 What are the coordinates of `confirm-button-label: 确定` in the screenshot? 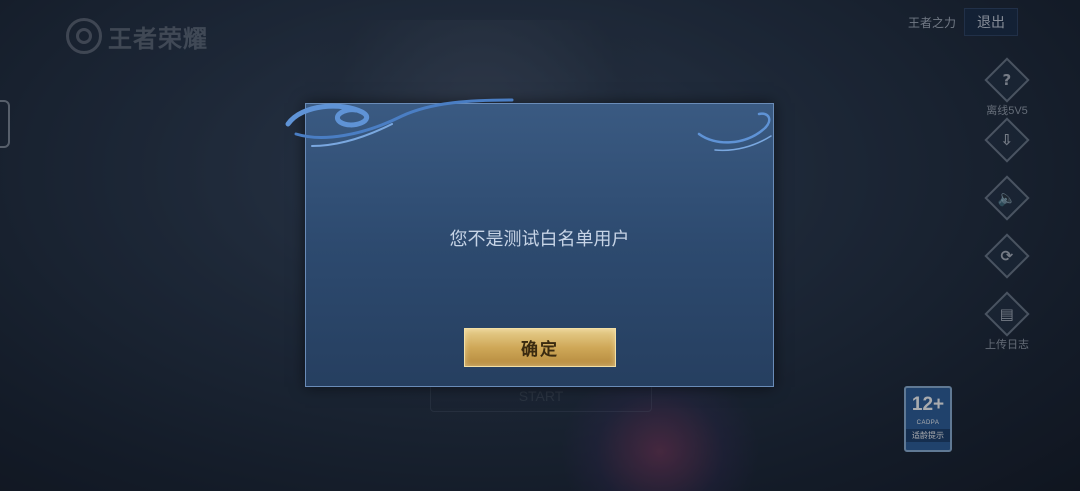 It's located at (540, 350).